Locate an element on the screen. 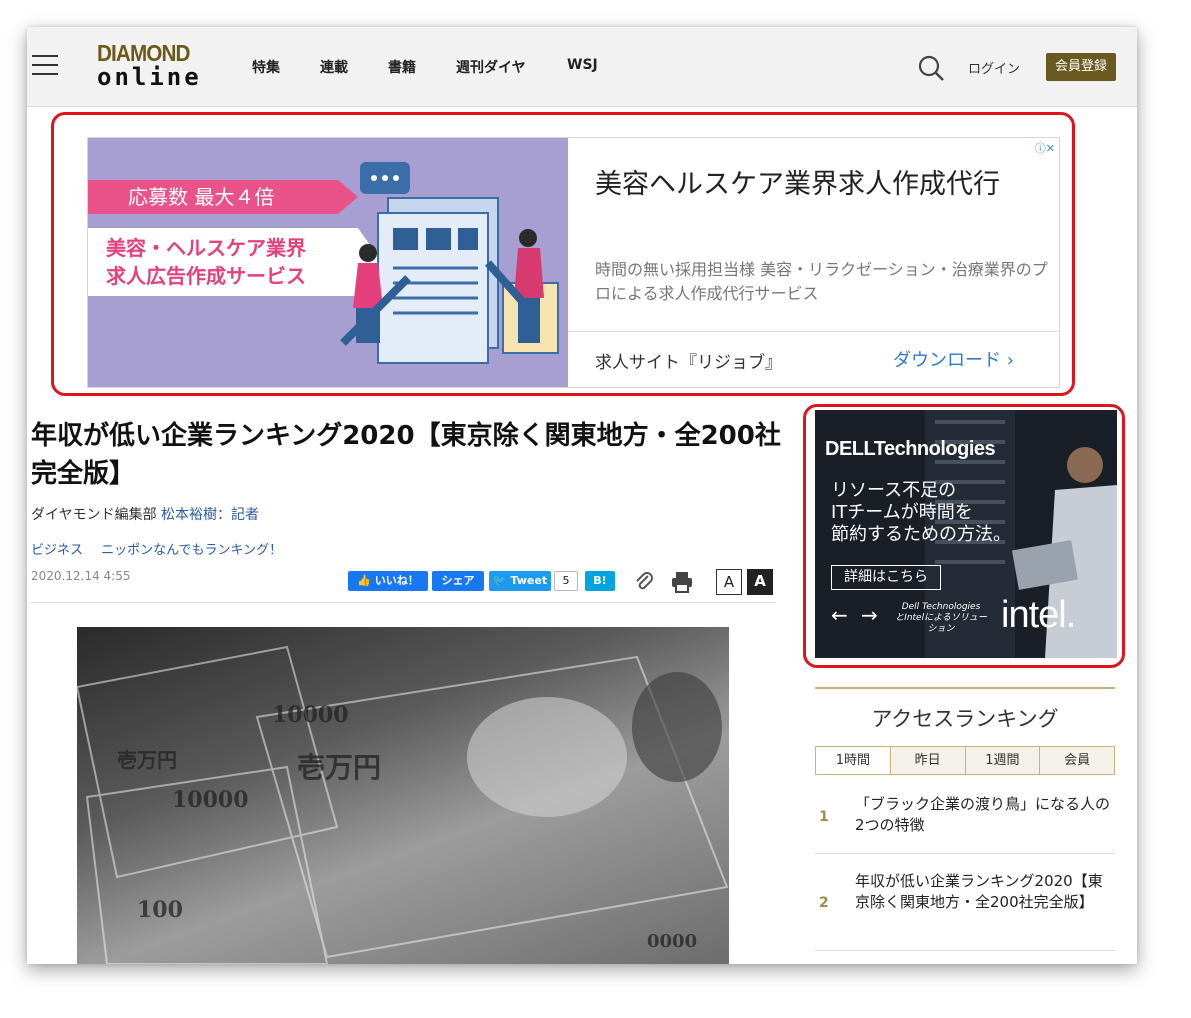  ranking-item: 2 年収が低い企業ランキング2020【東京除く関東地方・全200社完全版】 is located at coordinates (965, 902).